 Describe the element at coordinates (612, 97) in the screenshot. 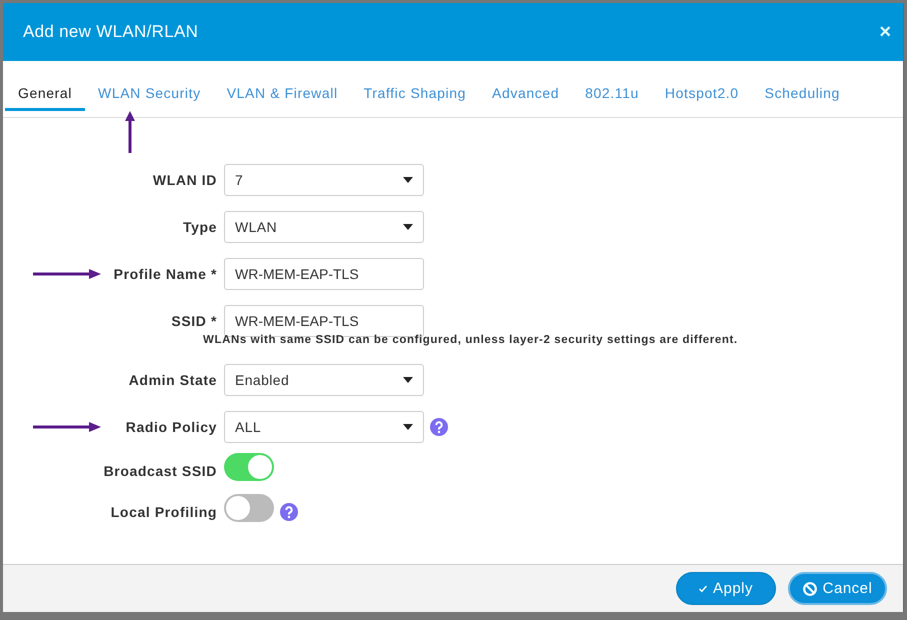

I see `tab: 802.11u` at that location.